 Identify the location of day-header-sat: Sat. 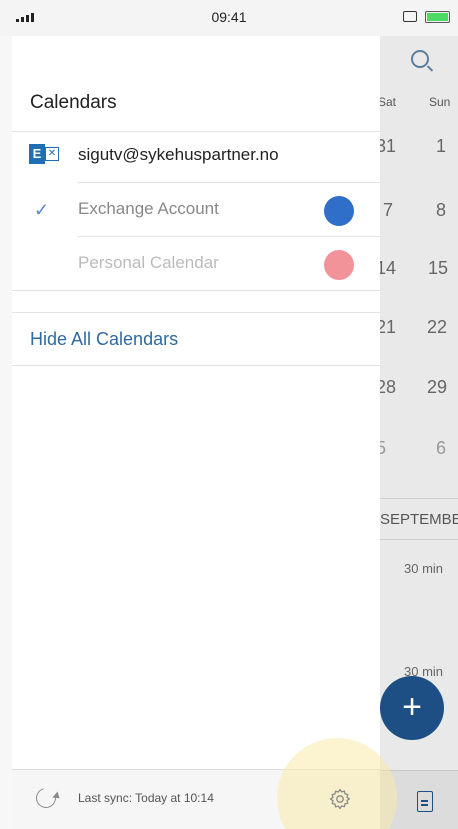
(387, 102).